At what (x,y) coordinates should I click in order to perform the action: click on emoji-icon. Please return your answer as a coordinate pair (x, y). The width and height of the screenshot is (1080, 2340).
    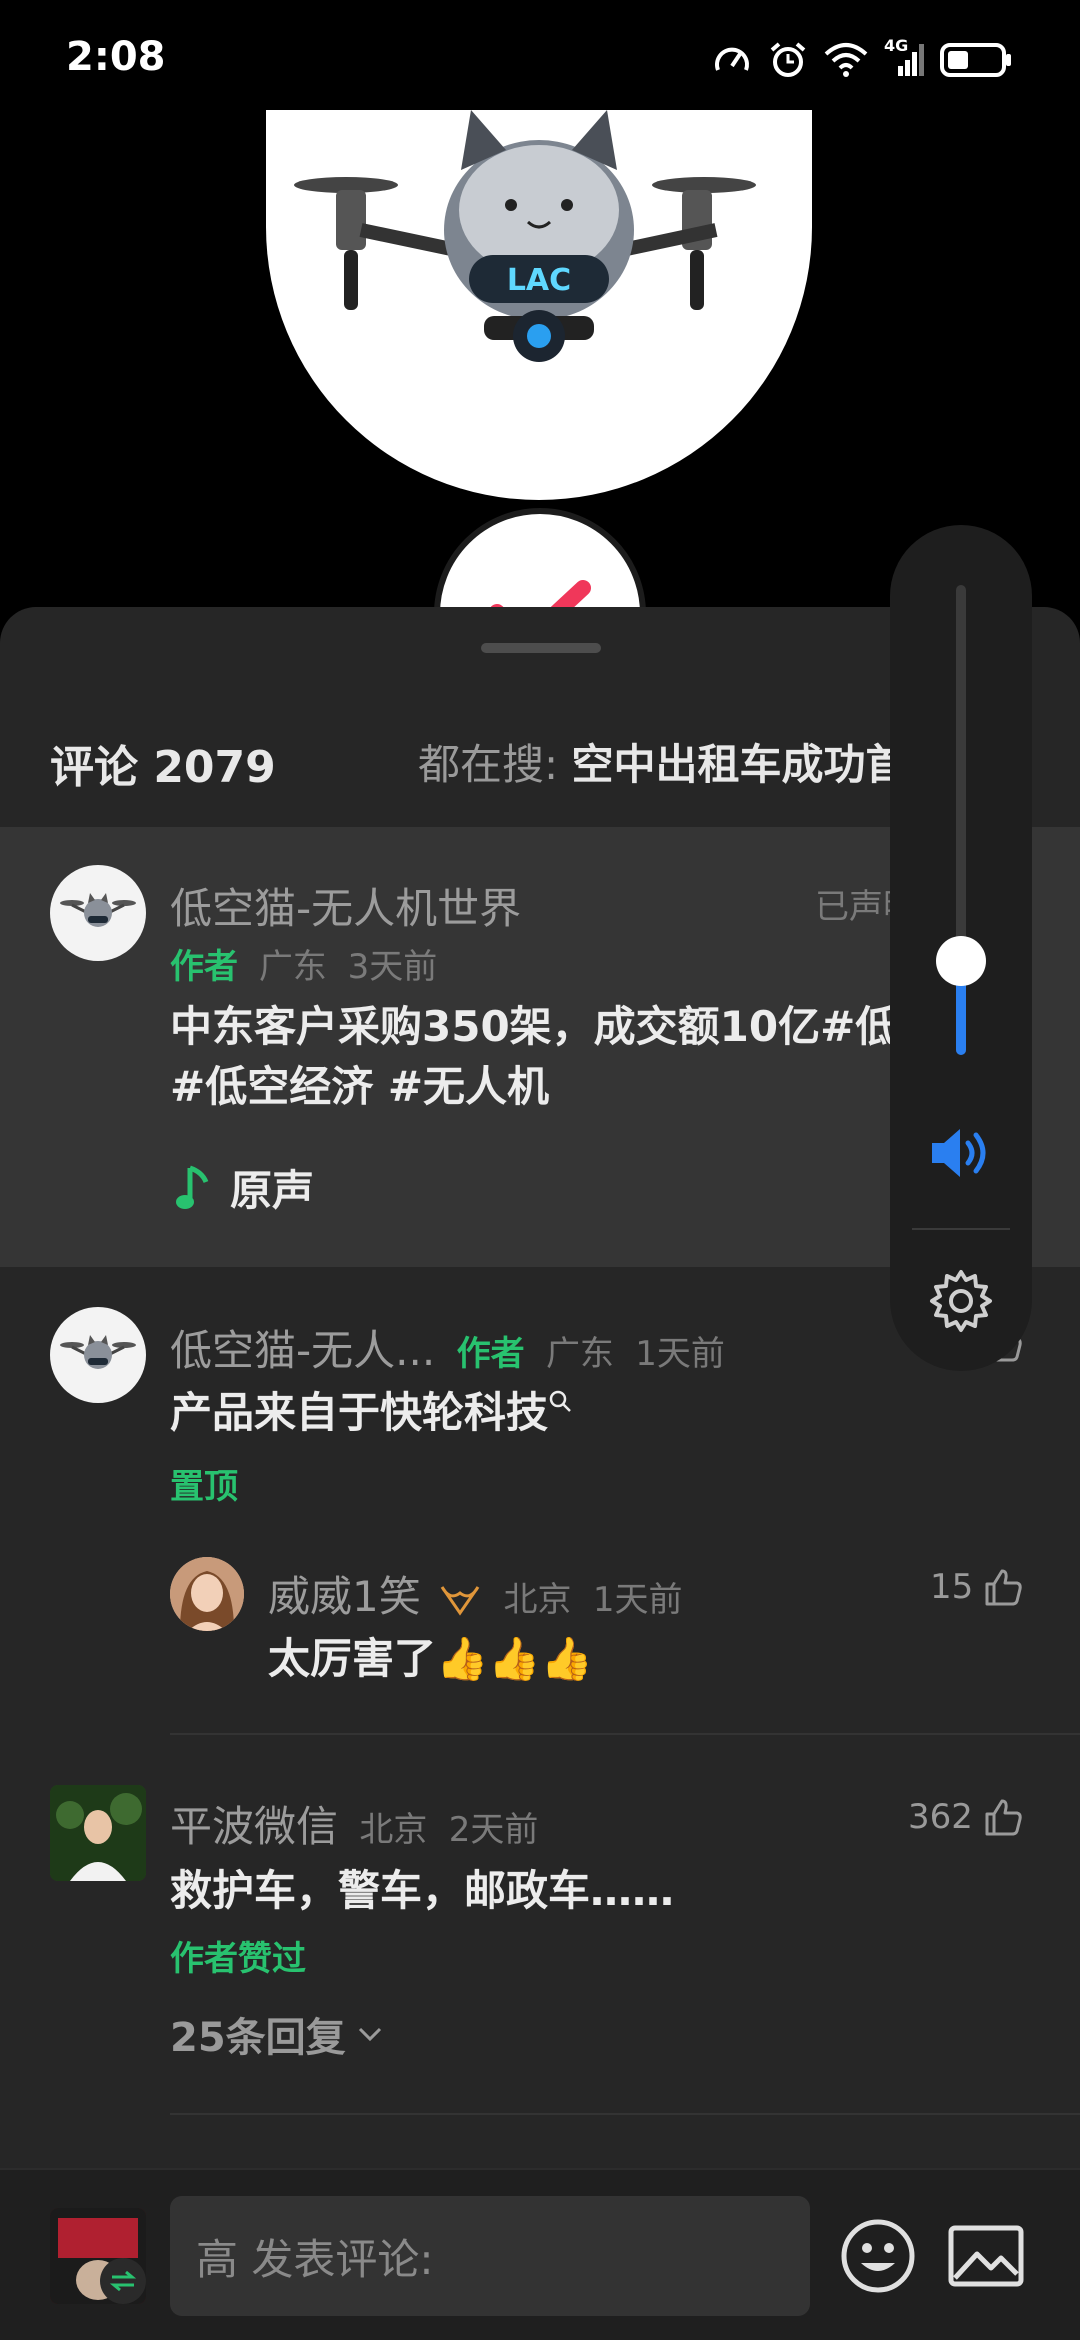
    Looking at the image, I should click on (878, 2256).